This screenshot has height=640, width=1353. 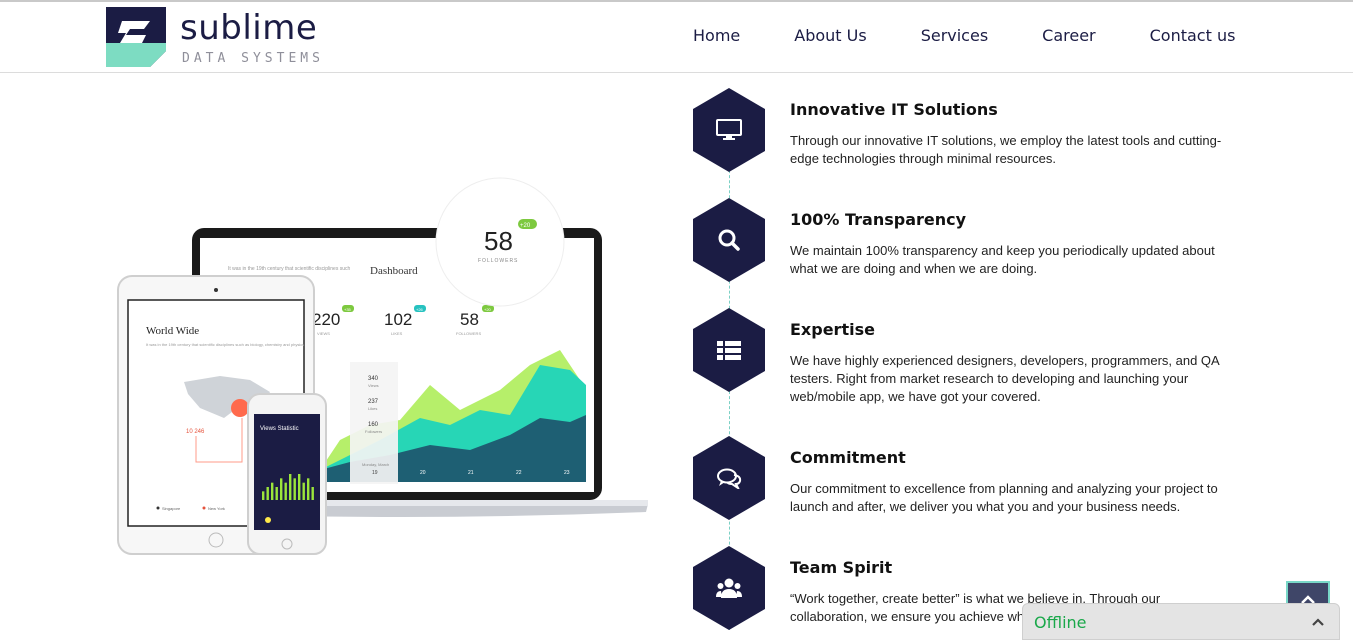 What do you see at coordinates (420, 309) in the screenshot?
I see `stat-likes-badge: +26` at bounding box center [420, 309].